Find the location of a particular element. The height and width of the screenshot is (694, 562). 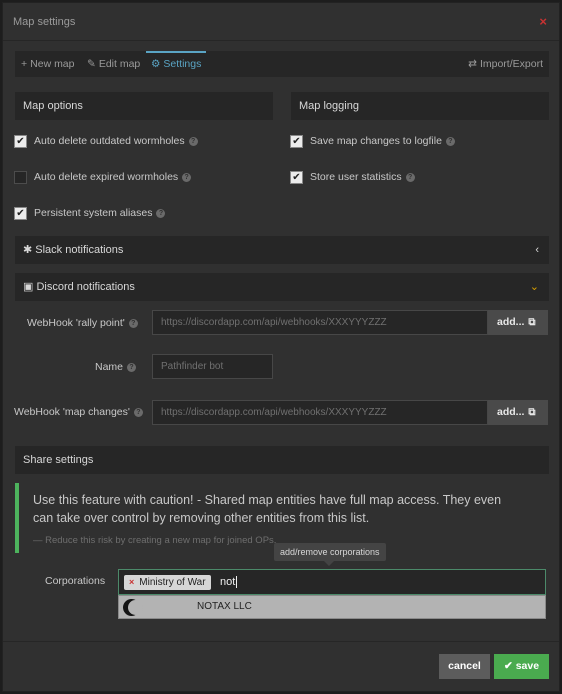

webhook-changes-add-button: add... ⧉ is located at coordinates (518, 412).